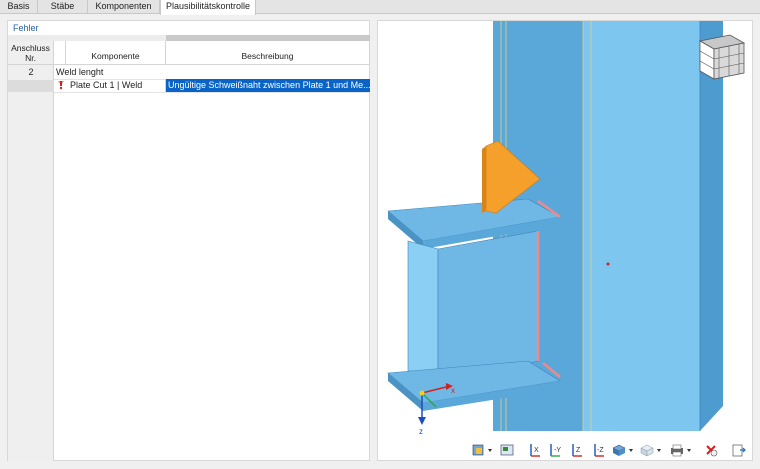 This screenshot has height=469, width=760. I want to click on tab-komponenten: Komponenten, so click(124, 7).